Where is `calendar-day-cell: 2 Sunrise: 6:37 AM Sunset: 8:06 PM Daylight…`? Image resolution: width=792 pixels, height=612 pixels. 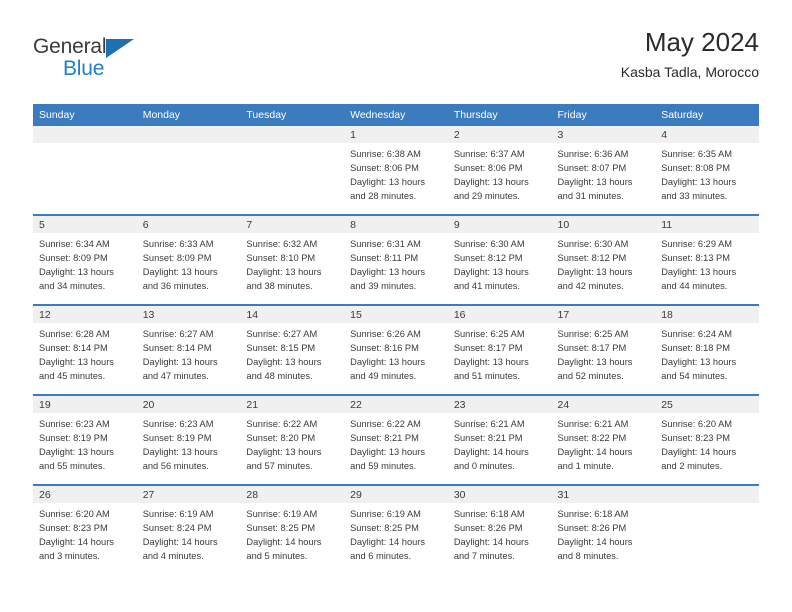
calendar-day-cell: 2 Sunrise: 6:37 AM Sunset: 8:06 PM Daylight… is located at coordinates (499, 170).